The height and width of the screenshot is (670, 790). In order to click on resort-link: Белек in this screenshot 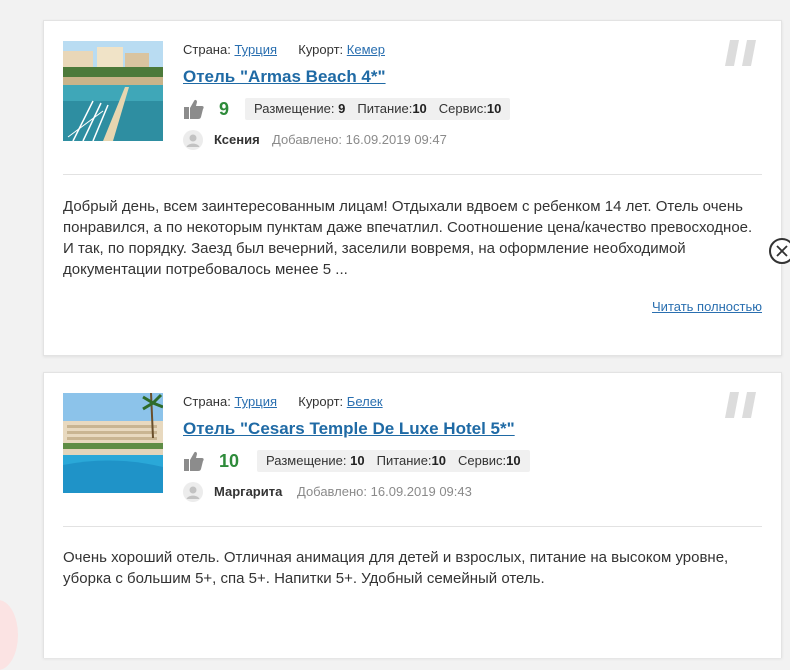, I will do `click(365, 401)`.